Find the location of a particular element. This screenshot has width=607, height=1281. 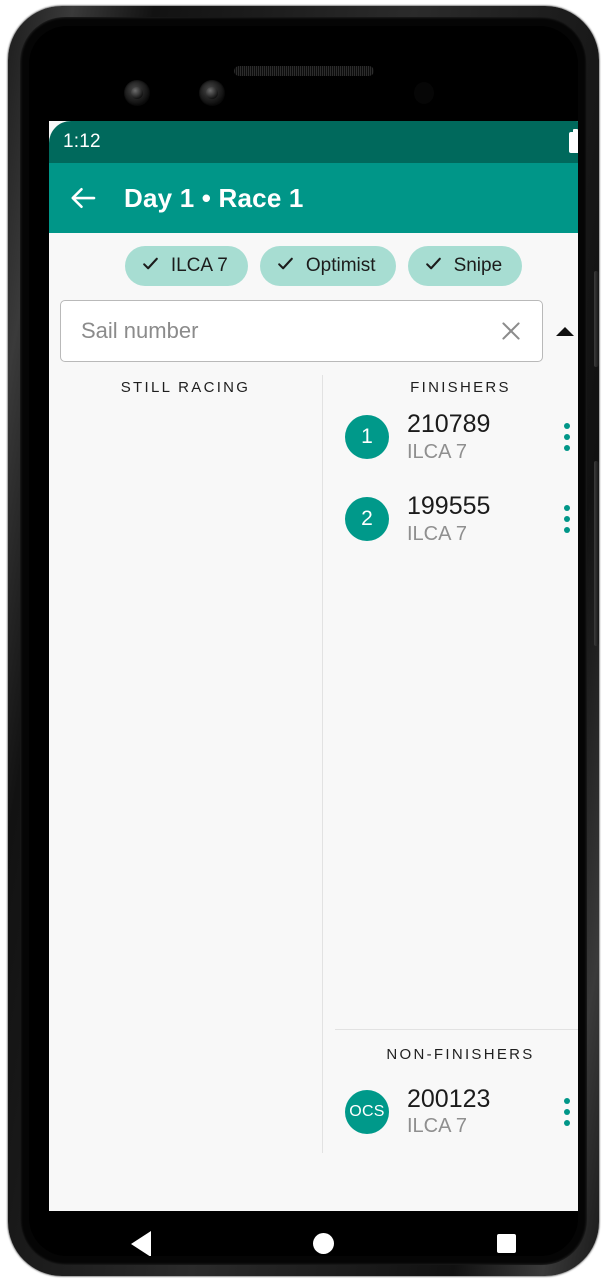

rank-badge: 1 is located at coordinates (367, 437).